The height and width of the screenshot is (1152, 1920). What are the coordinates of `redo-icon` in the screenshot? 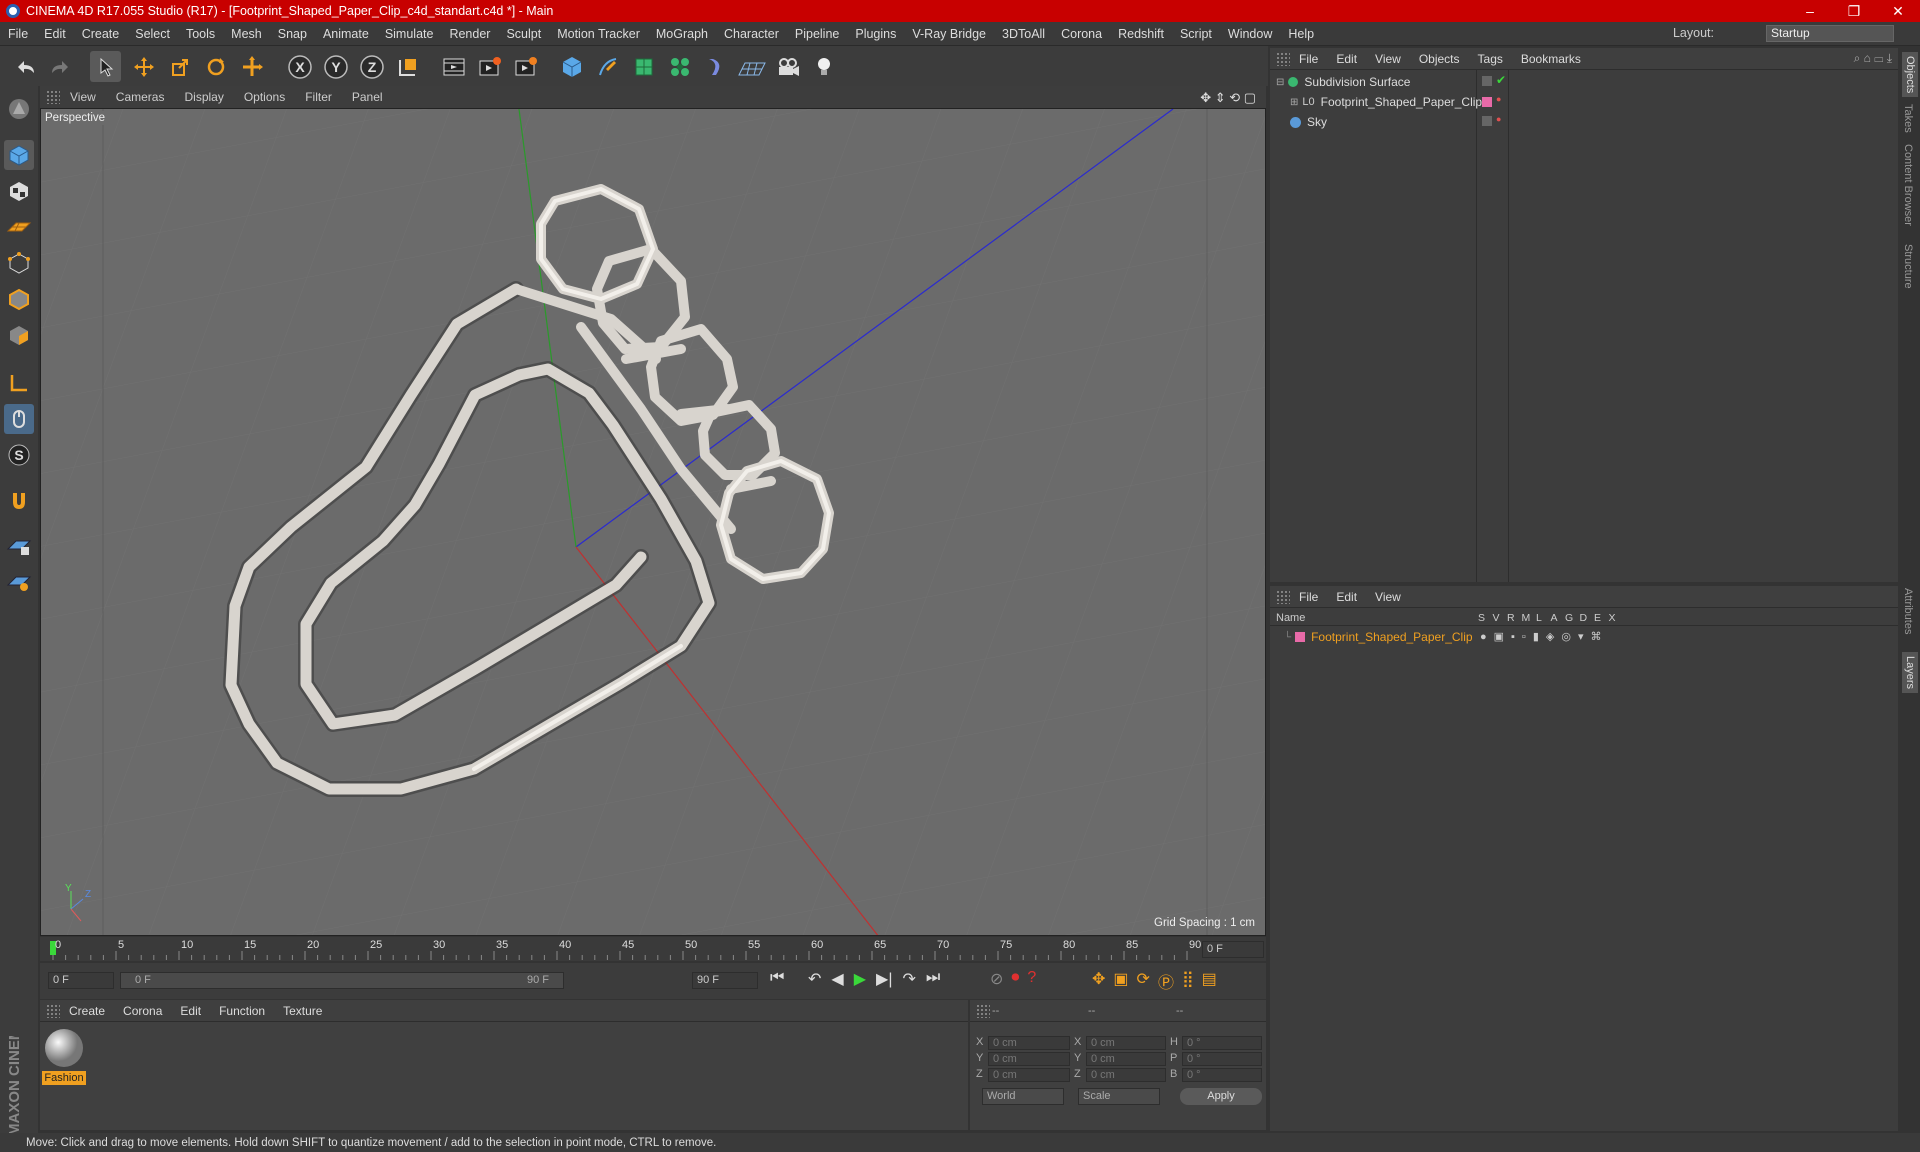 It's located at (59, 66).